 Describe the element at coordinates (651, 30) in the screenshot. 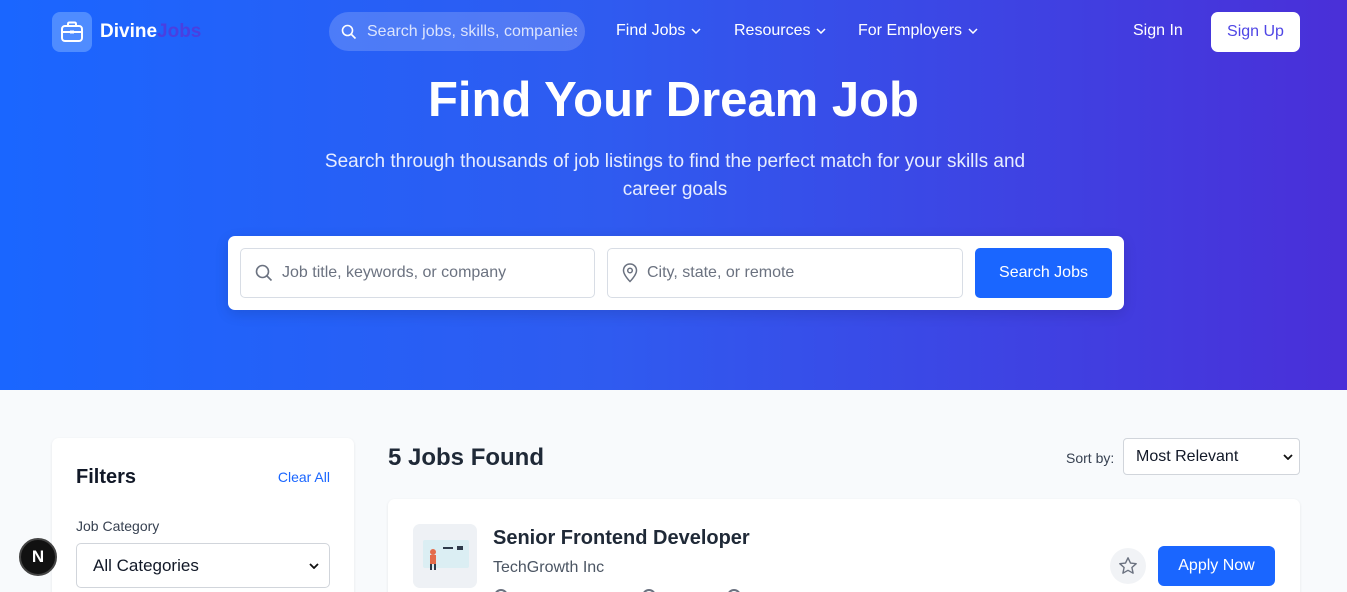

I see `nav-find-jobs-label: Find Jobs` at that location.